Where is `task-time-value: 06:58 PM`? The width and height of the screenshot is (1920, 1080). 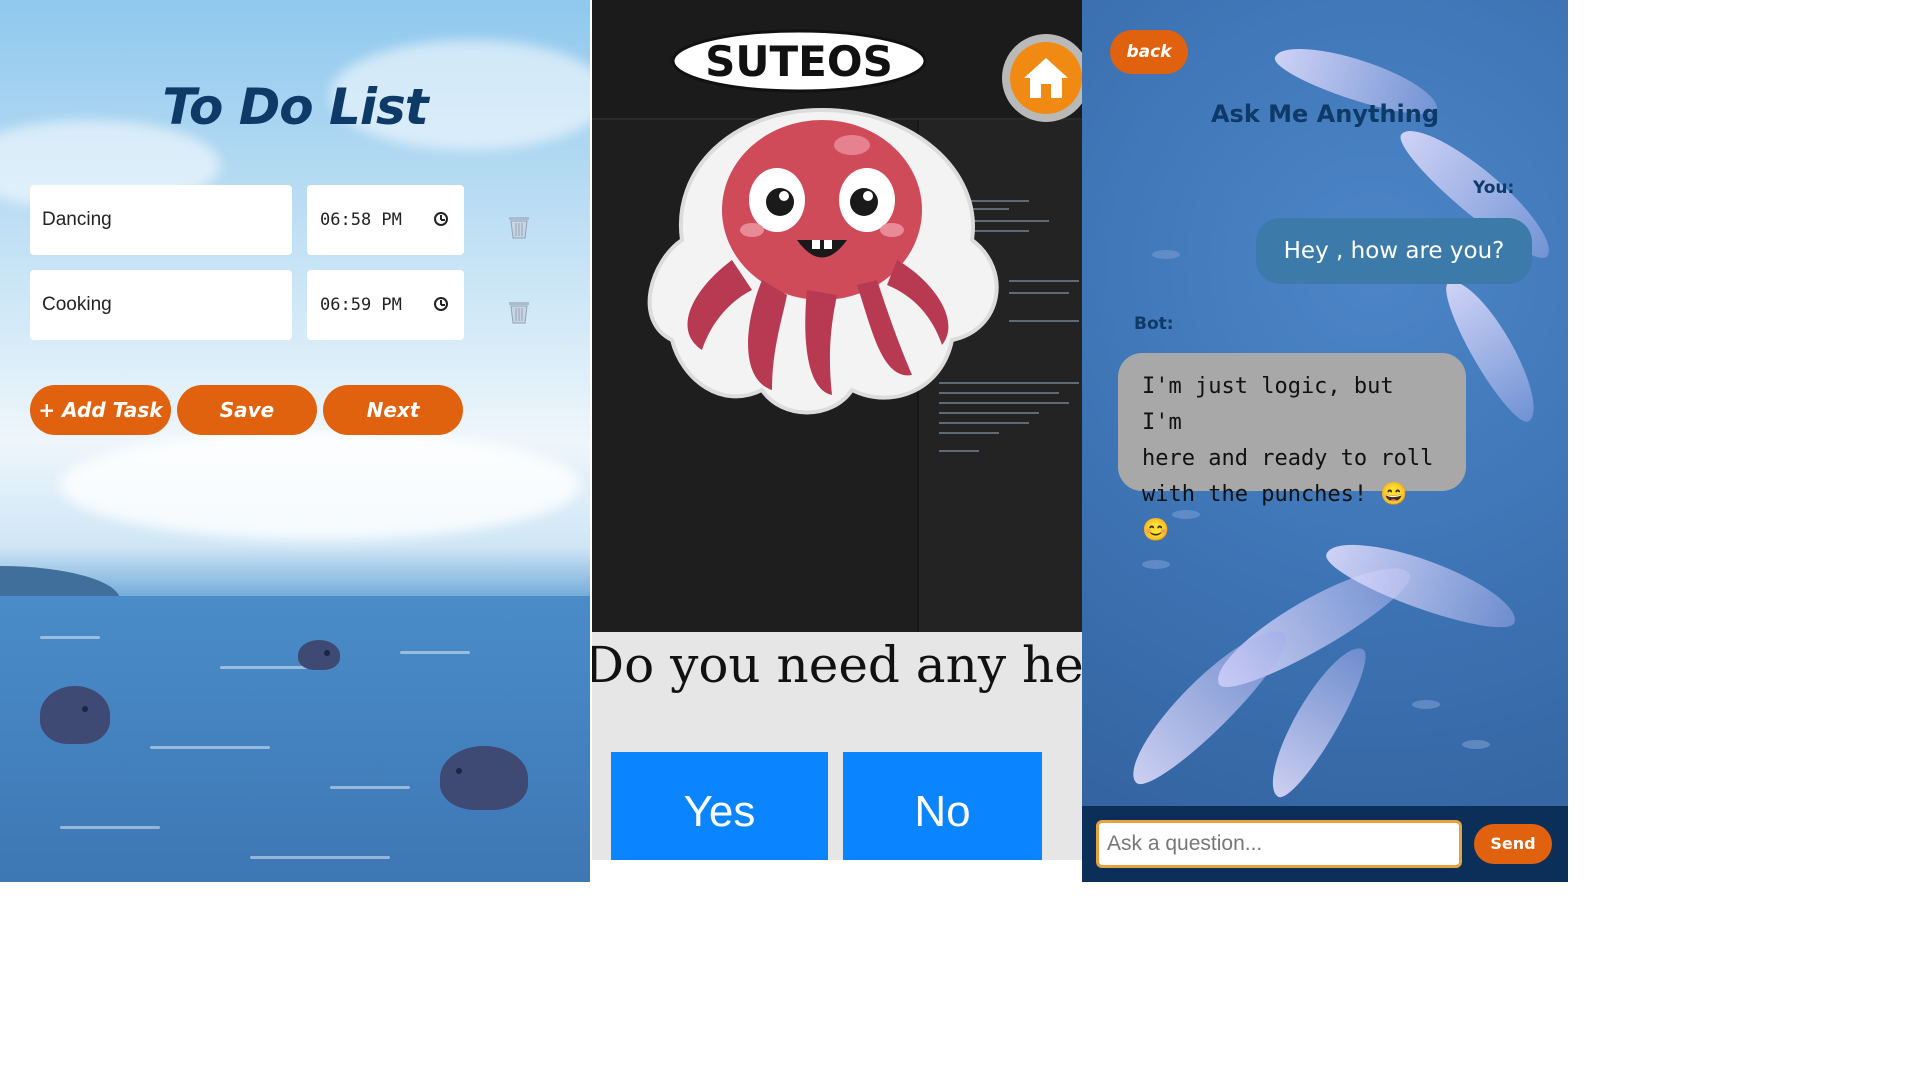 task-time-value: 06:58 PM is located at coordinates (361, 220).